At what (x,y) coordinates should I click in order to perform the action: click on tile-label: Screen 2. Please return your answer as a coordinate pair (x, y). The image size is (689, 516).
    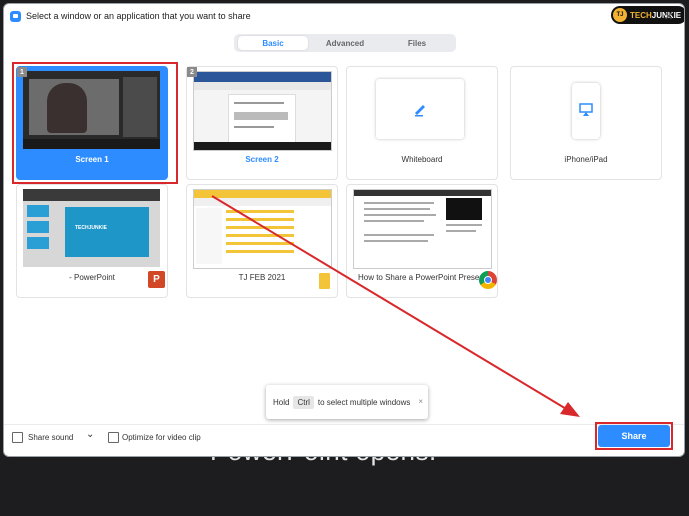
    Looking at the image, I should click on (262, 159).